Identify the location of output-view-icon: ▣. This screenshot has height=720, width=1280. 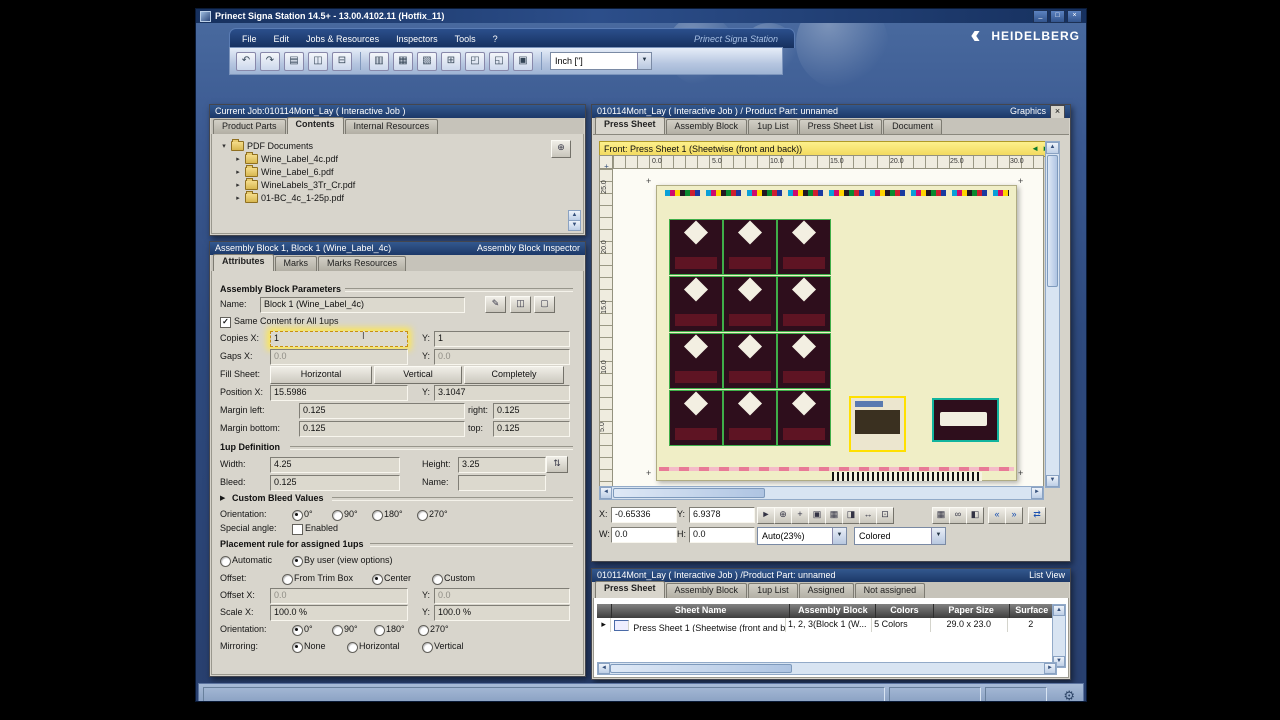
(523, 61).